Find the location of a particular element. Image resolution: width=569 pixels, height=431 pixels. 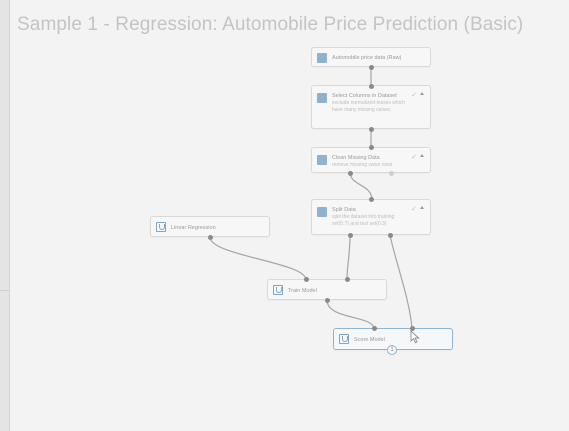

mouse-cursor-icon is located at coordinates (415, 337).